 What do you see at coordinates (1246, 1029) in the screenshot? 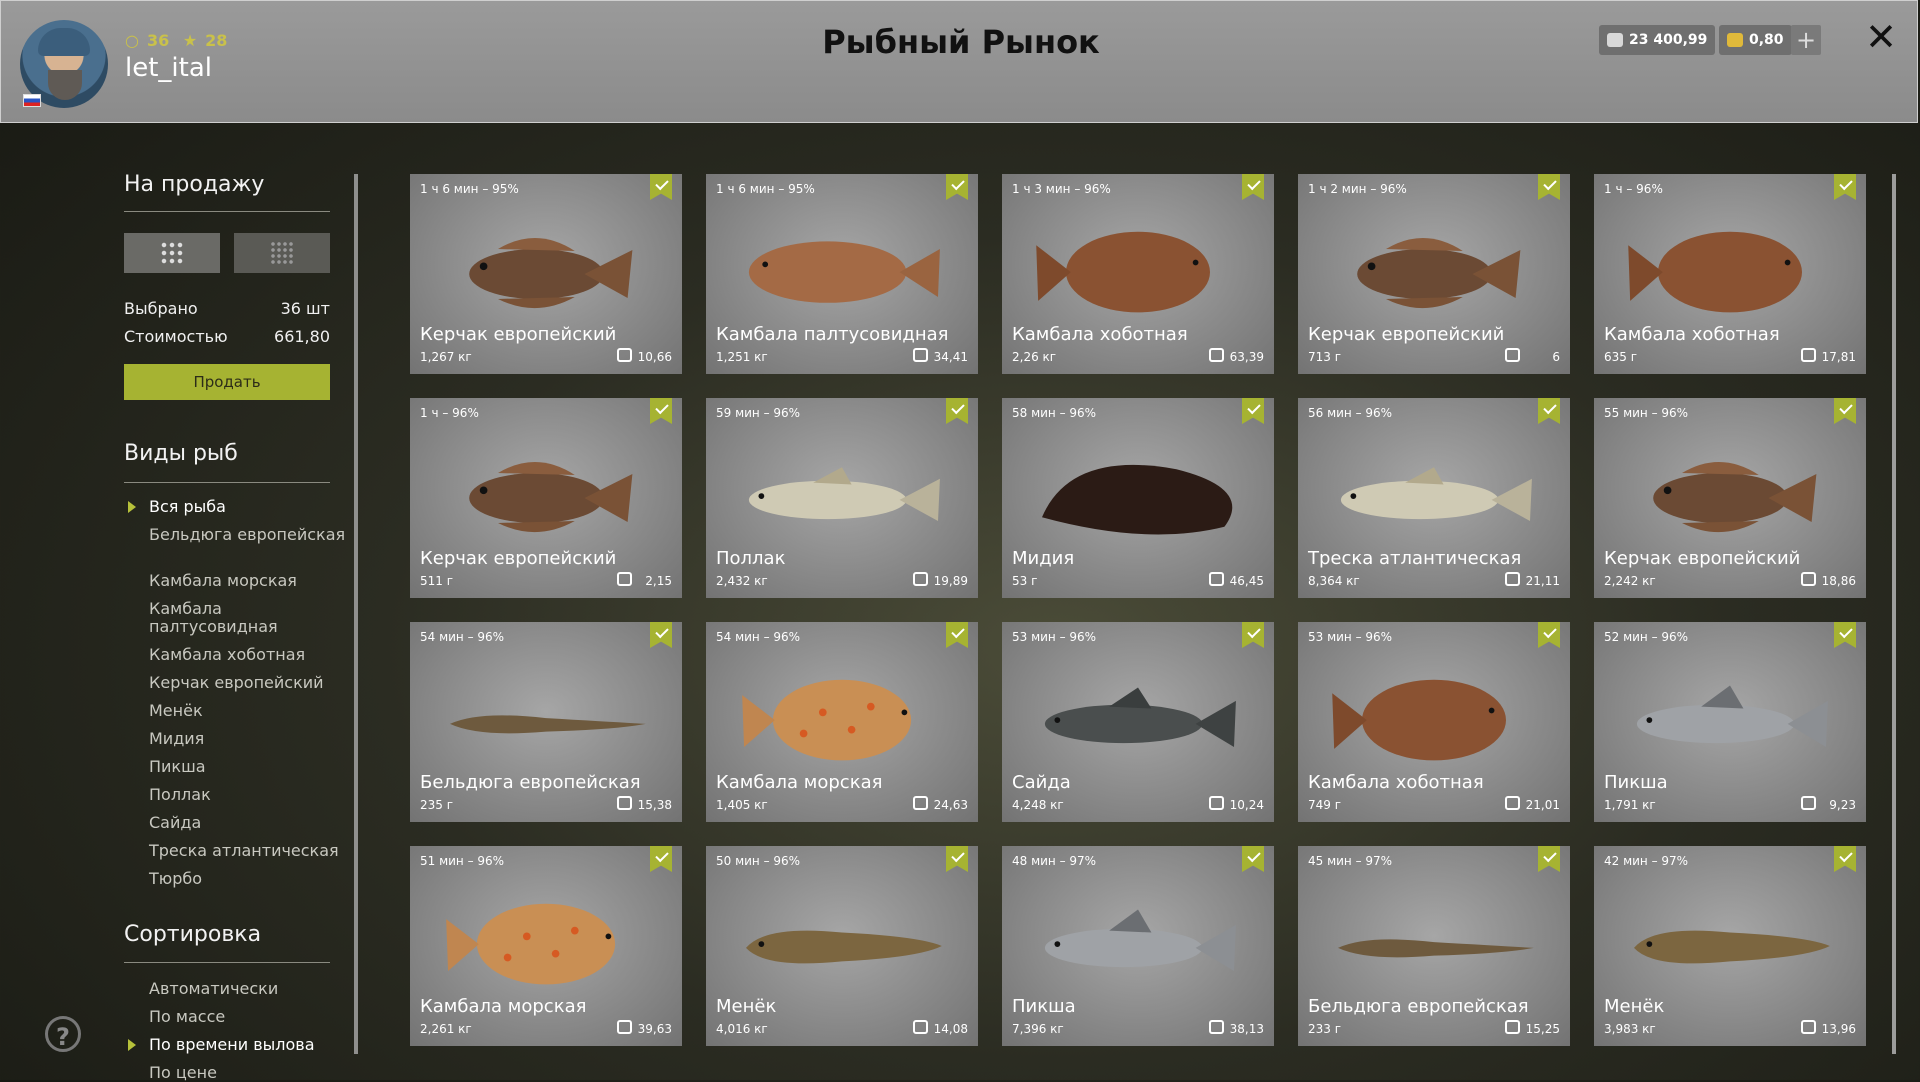
I see `fish-price: 38,13` at bounding box center [1246, 1029].